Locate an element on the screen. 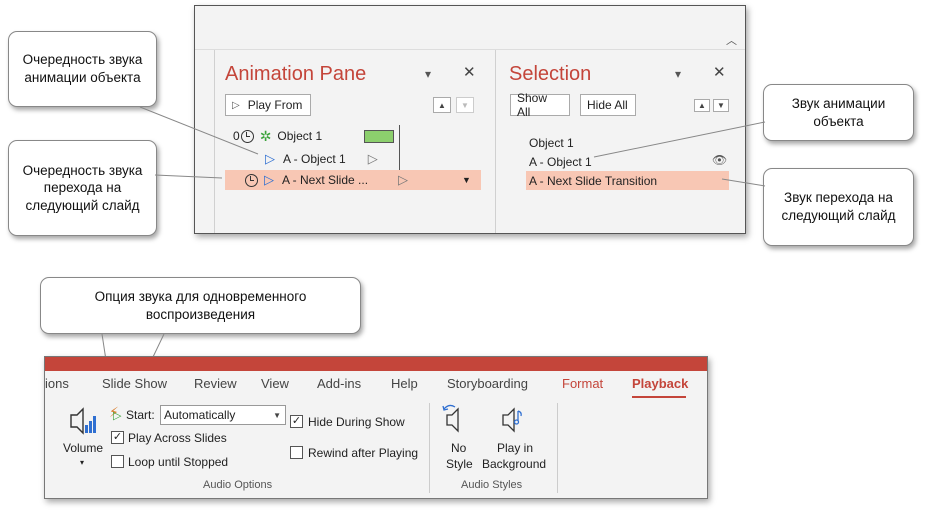 The image size is (927, 512). tab-view: View is located at coordinates (275, 383).